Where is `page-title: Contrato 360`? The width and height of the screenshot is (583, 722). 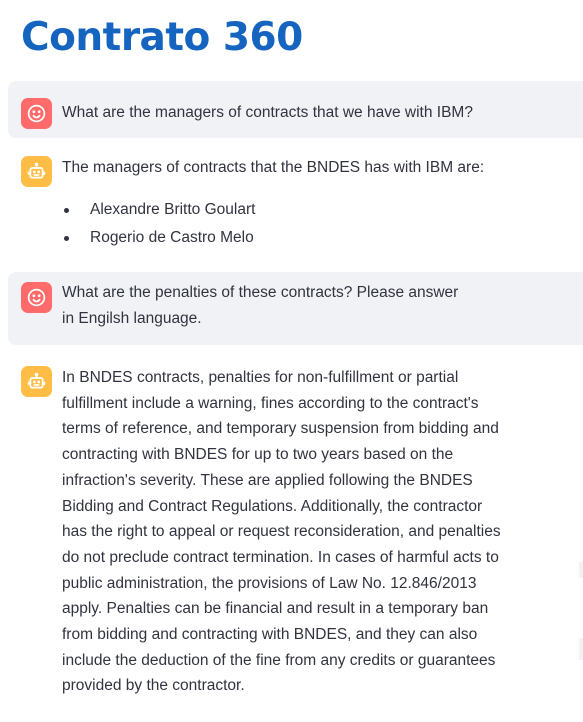
page-title: Contrato 360 is located at coordinates (162, 37).